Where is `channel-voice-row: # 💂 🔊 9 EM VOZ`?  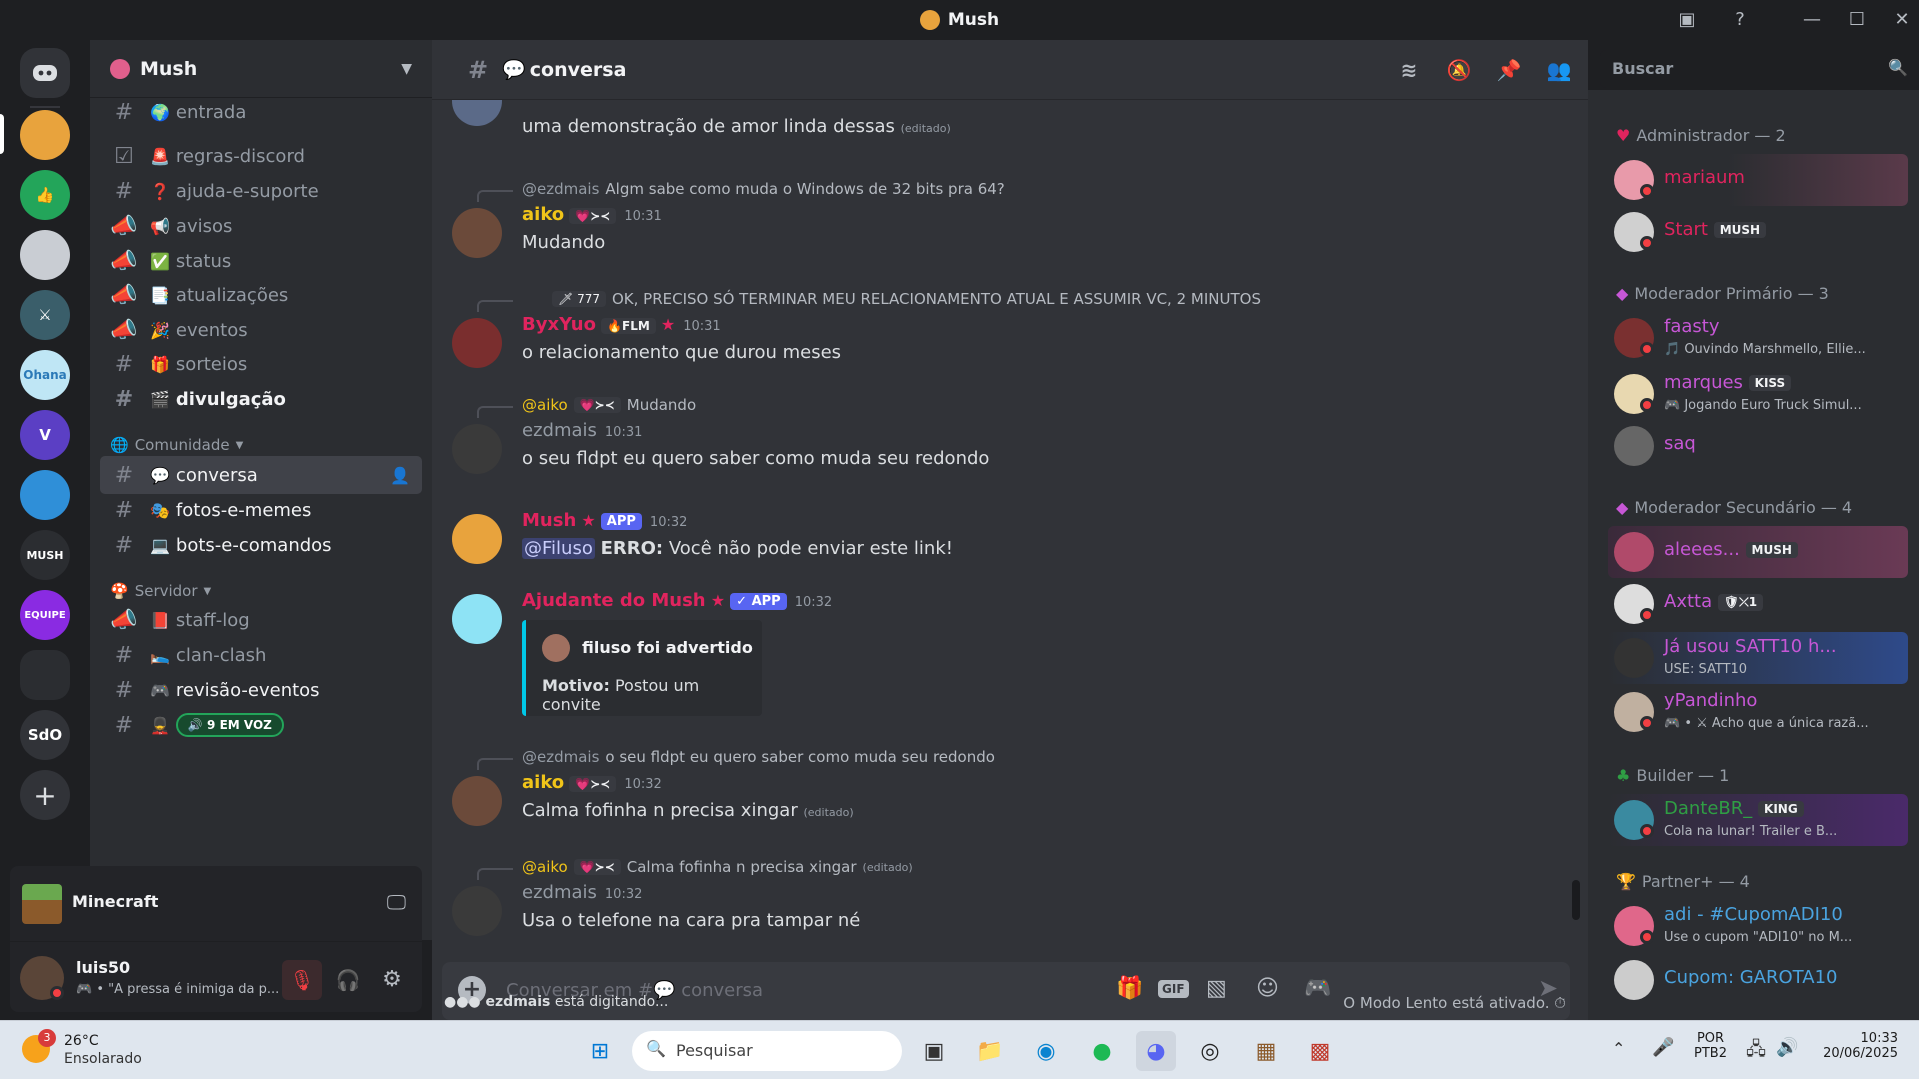
channel-voice-row: # 💂 🔊 9 EM VOZ is located at coordinates (261, 725).